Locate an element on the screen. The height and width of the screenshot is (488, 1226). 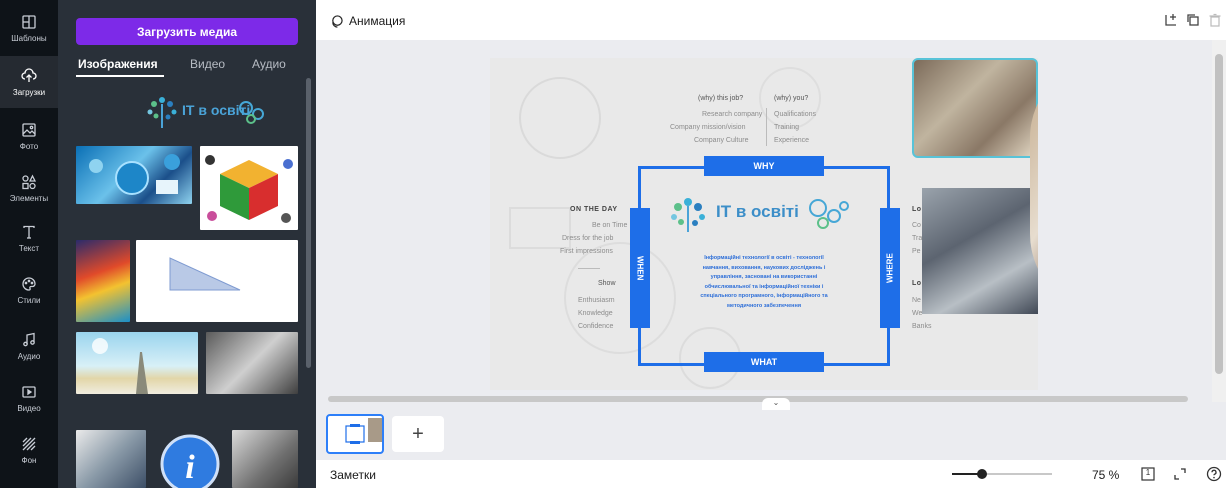
uploaded-image-logo: IT в освіті is located at coordinates (218, 111).